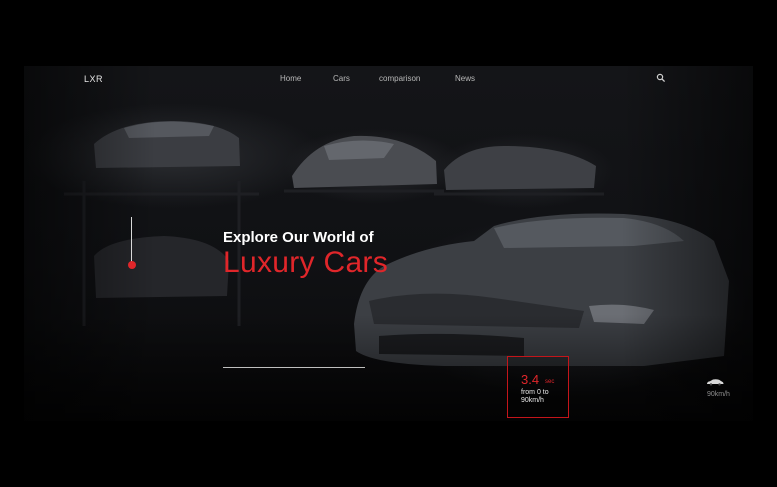  I want to click on stat-unit: sec, so click(550, 382).